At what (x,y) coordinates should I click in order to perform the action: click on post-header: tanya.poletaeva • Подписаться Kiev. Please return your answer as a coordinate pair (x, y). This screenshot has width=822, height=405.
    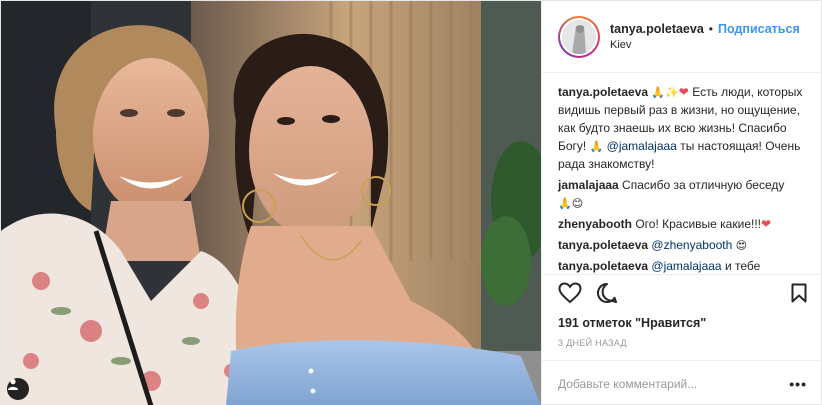
    Looking at the image, I should click on (681, 37).